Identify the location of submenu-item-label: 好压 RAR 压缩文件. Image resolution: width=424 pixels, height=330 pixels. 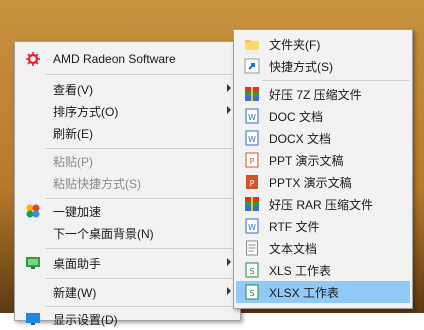
(321, 204).